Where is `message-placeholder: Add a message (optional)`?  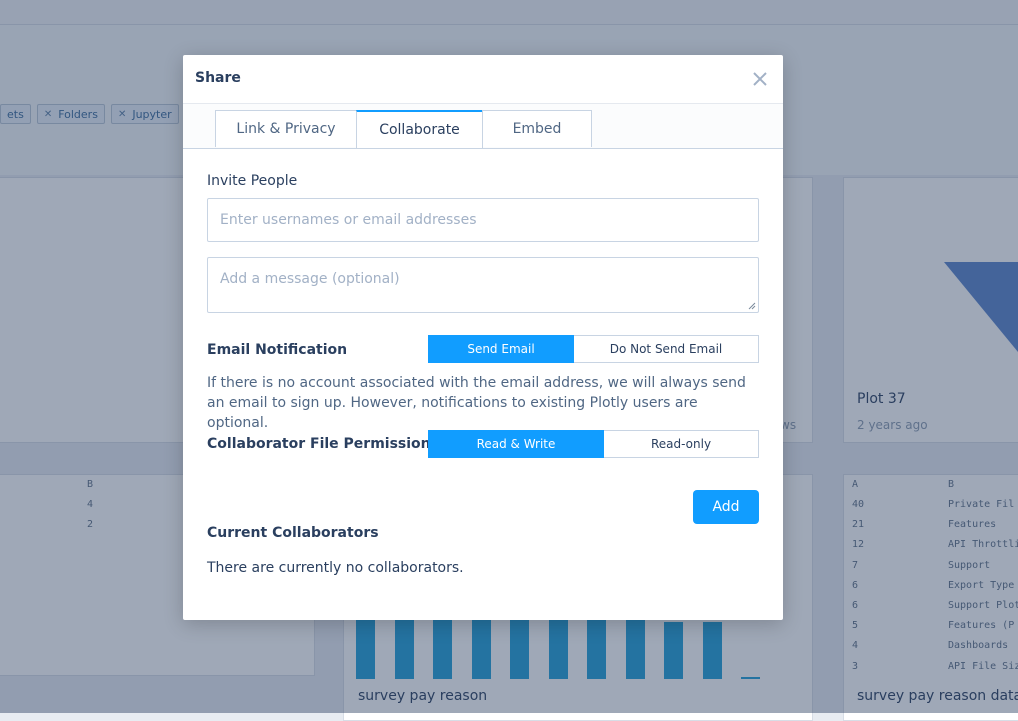
message-placeholder: Add a message (optional) is located at coordinates (310, 279).